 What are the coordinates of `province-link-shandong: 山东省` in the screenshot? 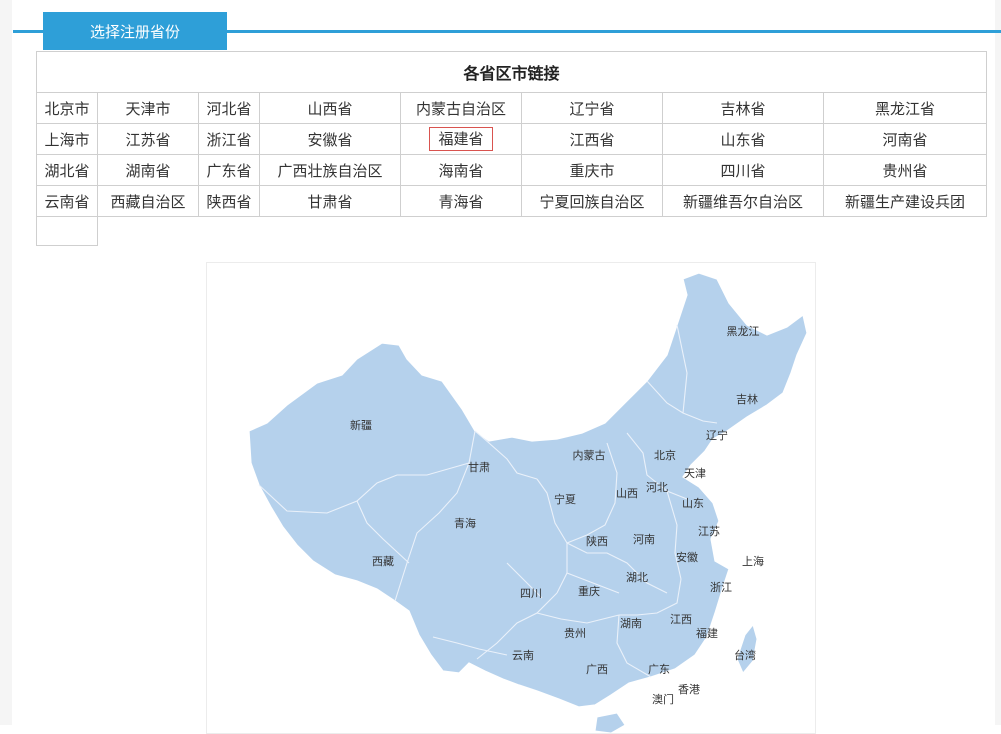 It's located at (742, 140).